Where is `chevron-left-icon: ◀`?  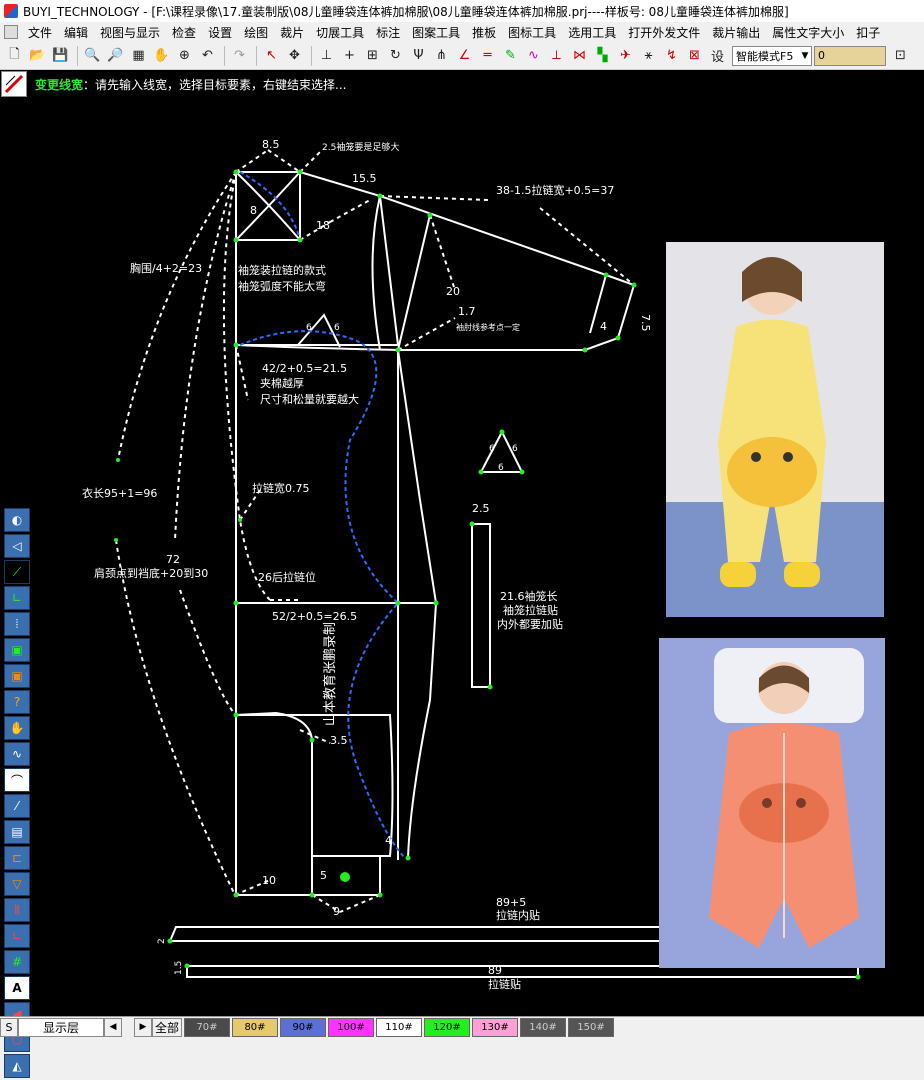 chevron-left-icon: ◀ is located at coordinates (113, 1027).